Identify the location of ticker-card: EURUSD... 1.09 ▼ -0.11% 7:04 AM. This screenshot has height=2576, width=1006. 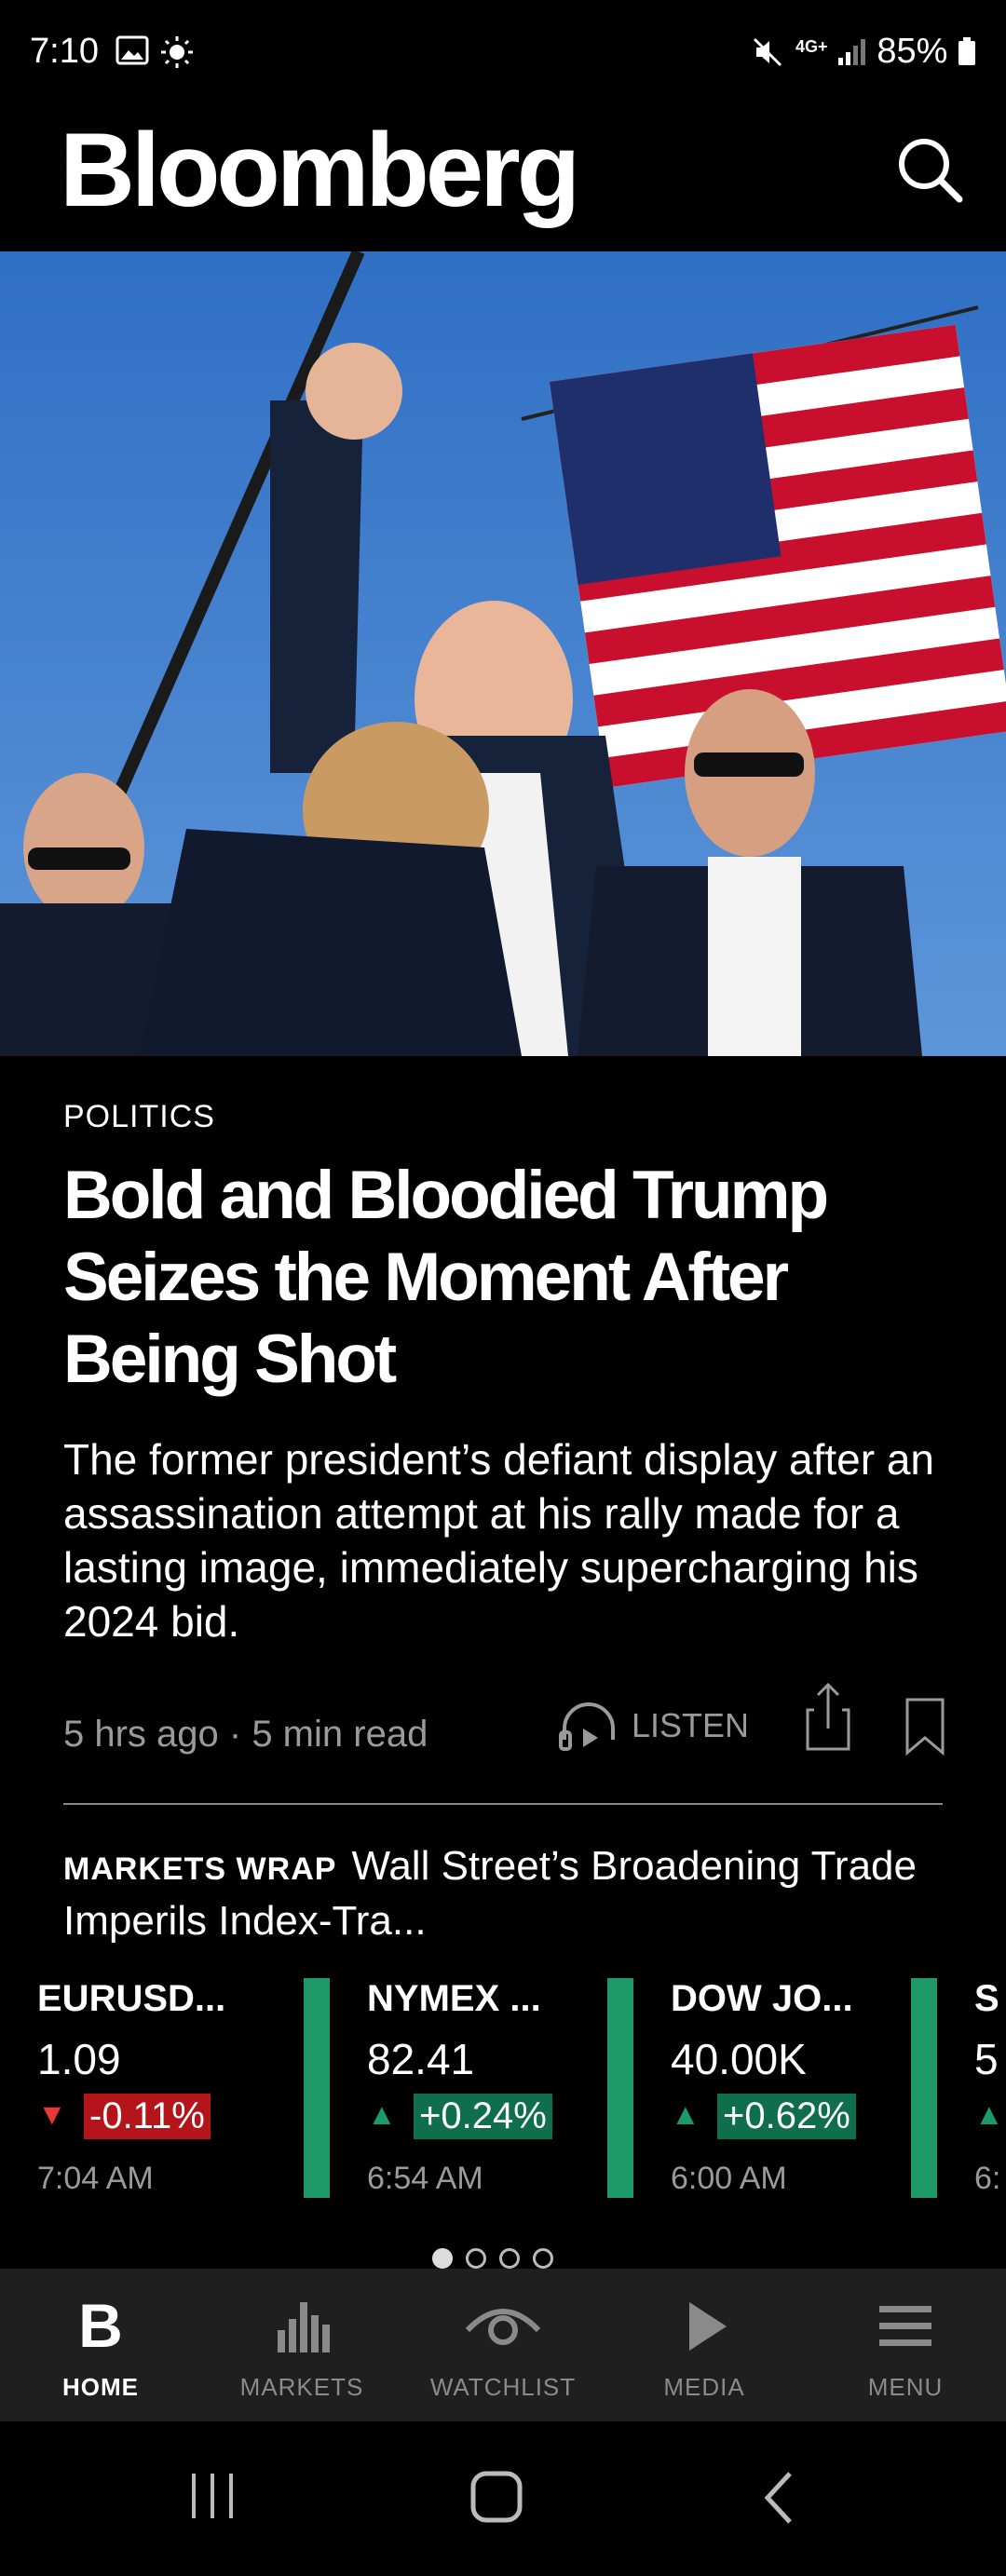
(136, 2088).